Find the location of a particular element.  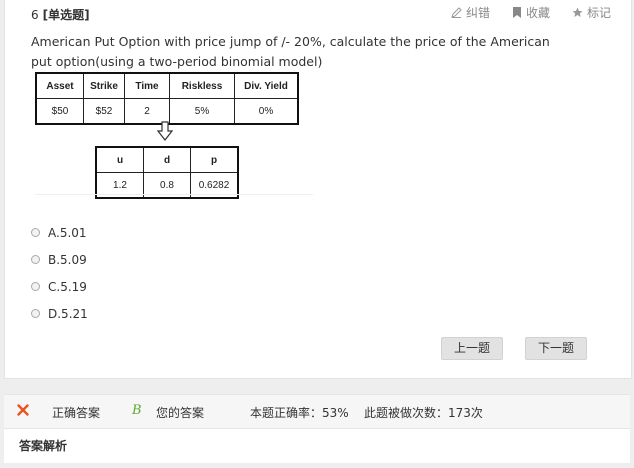

option-label: D.5.21 is located at coordinates (68, 313).